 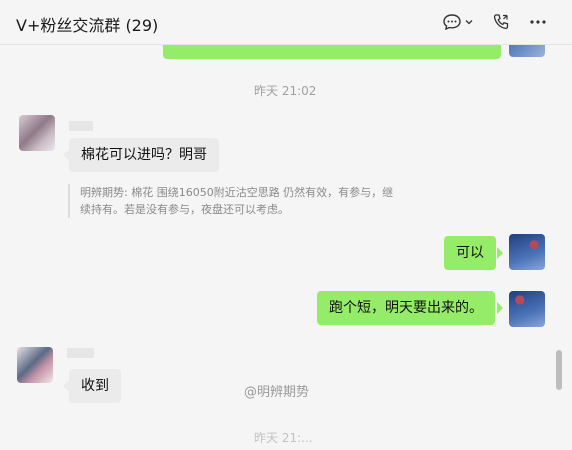 What do you see at coordinates (501, 22) in the screenshot?
I see `phone-call-icon` at bounding box center [501, 22].